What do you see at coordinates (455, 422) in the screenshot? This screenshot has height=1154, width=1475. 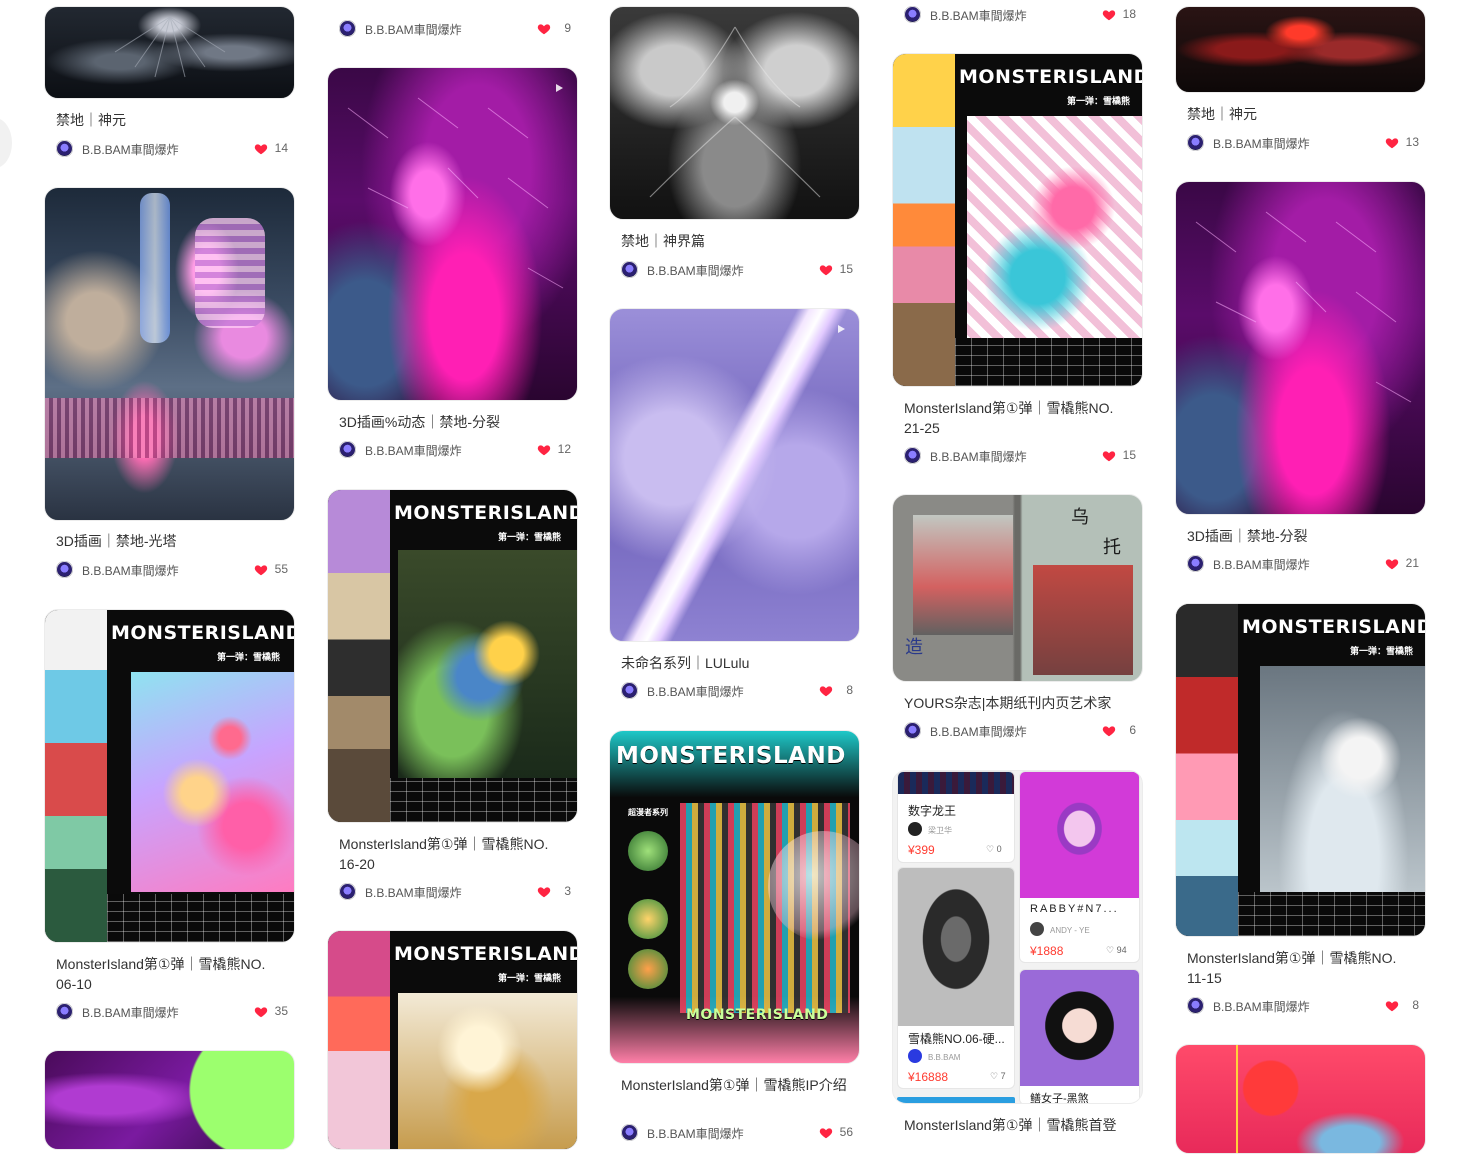 I see `card-title: 3D插画%动态｜禁地-分裂` at bounding box center [455, 422].